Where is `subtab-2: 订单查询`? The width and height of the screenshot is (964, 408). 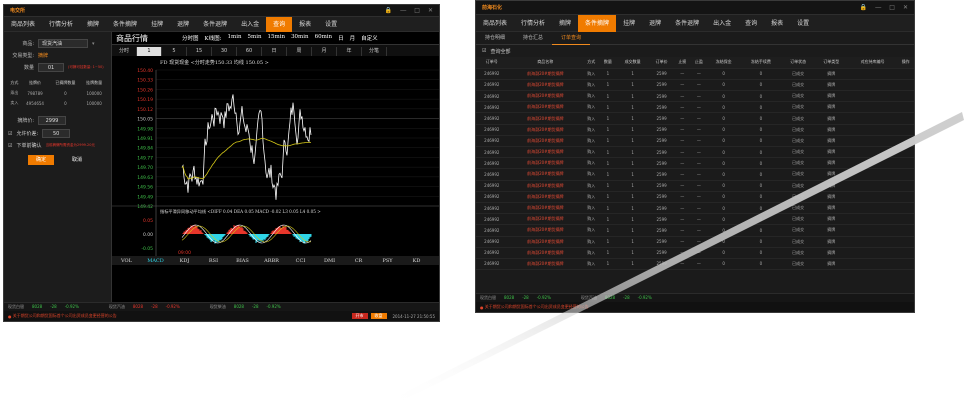 subtab-2: 订单查询 is located at coordinates (571, 38).